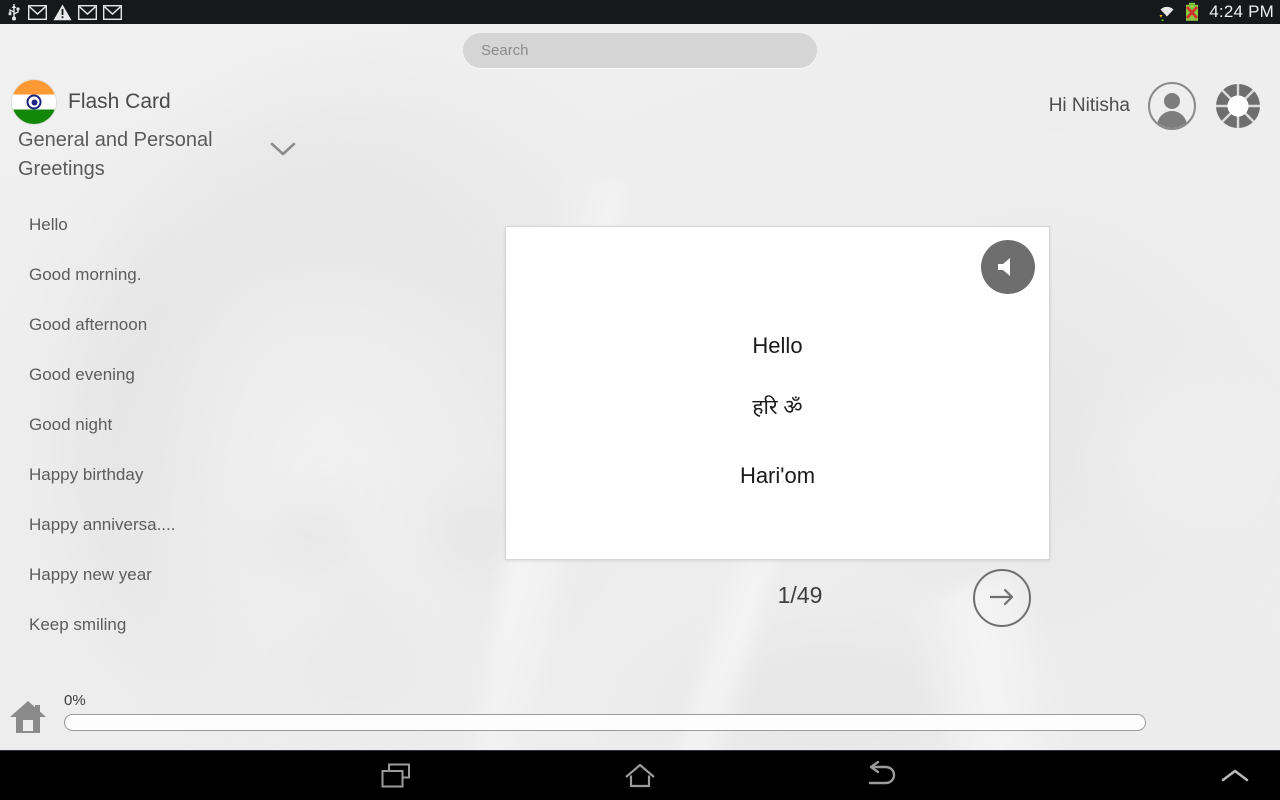 The height and width of the screenshot is (800, 1280). I want to click on list-item: Happy birthday, so click(130, 475).